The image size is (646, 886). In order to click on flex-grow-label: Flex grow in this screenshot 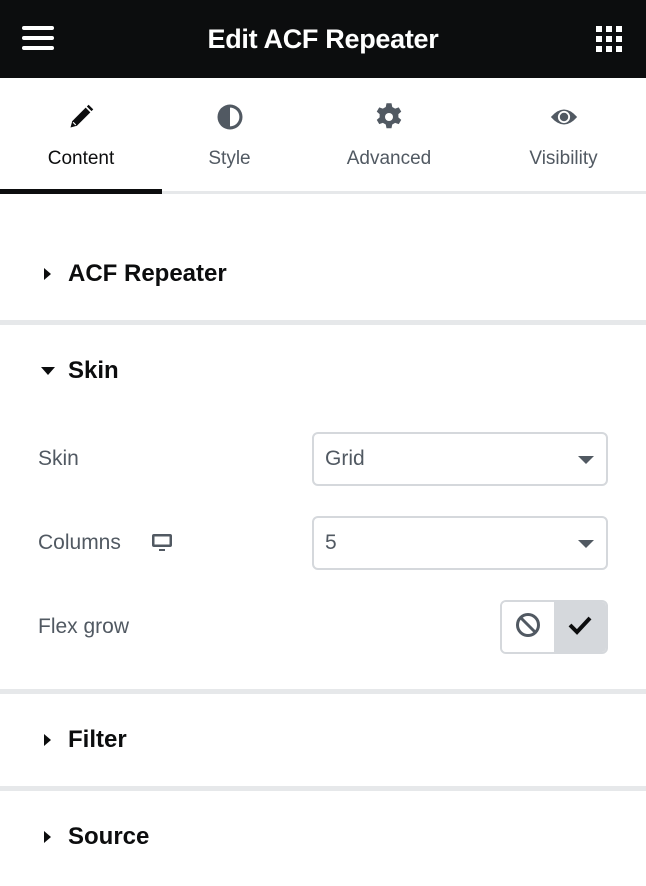, I will do `click(84, 626)`.